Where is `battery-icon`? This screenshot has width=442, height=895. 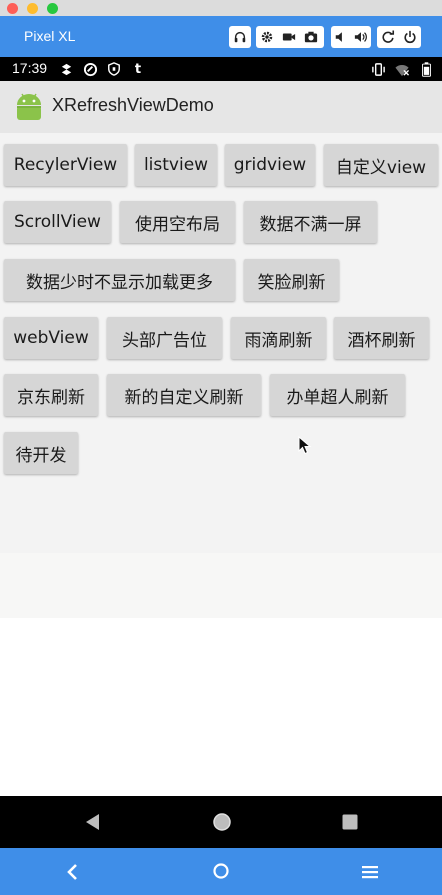
battery-icon is located at coordinates (426, 69).